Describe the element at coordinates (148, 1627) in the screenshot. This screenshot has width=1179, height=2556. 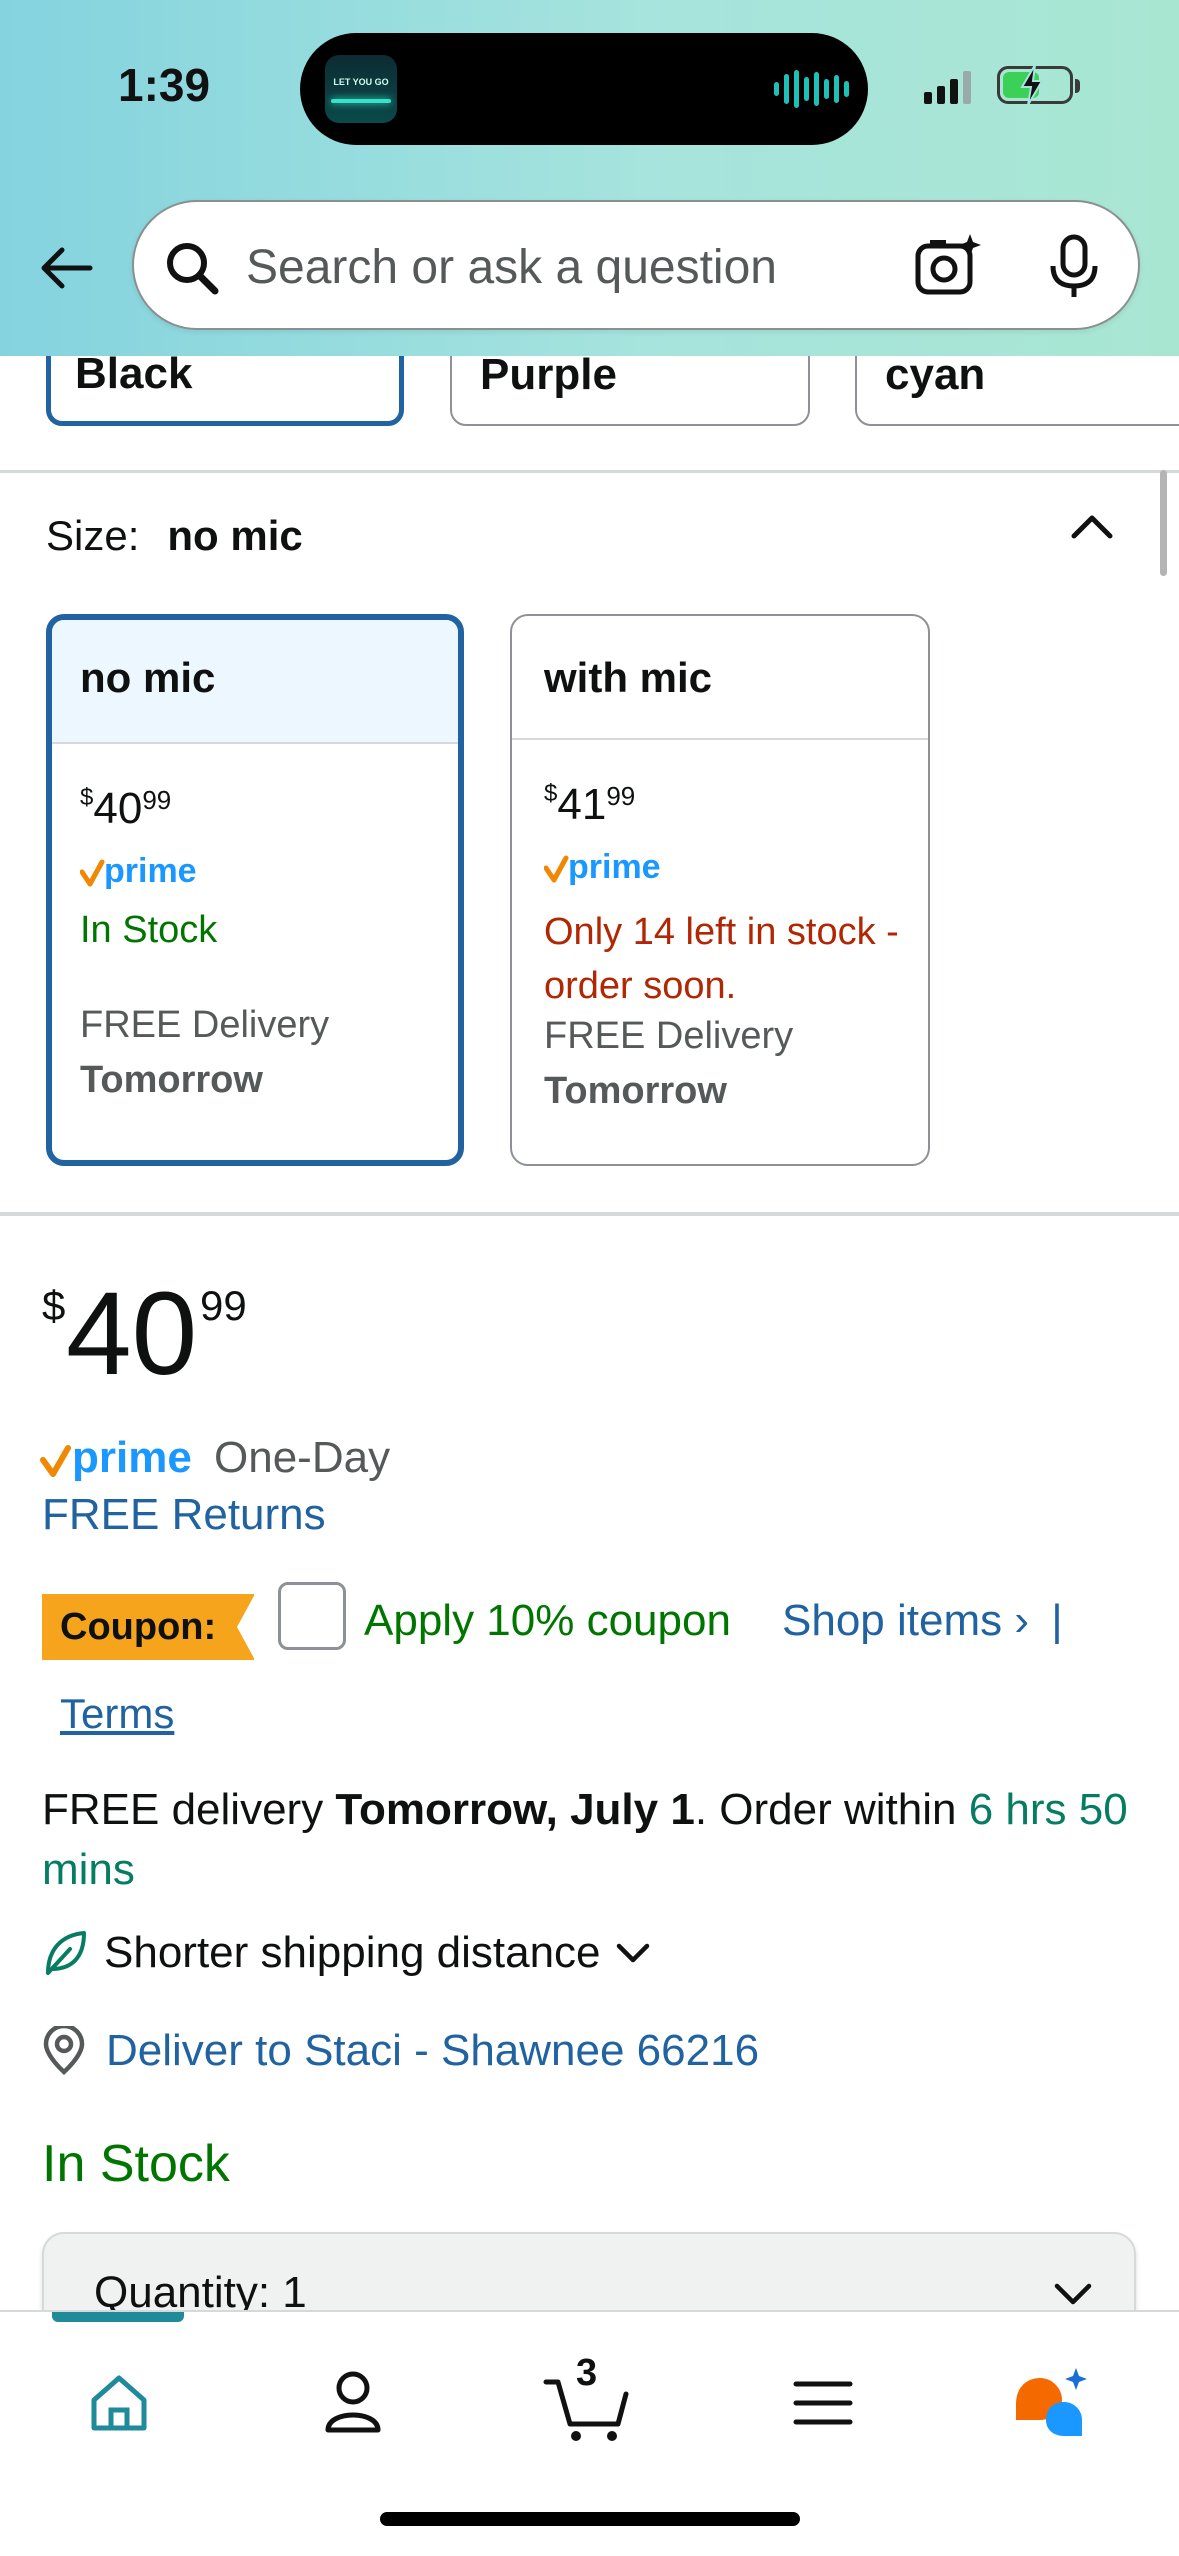
I see `coupon-badge: Coupon:` at that location.